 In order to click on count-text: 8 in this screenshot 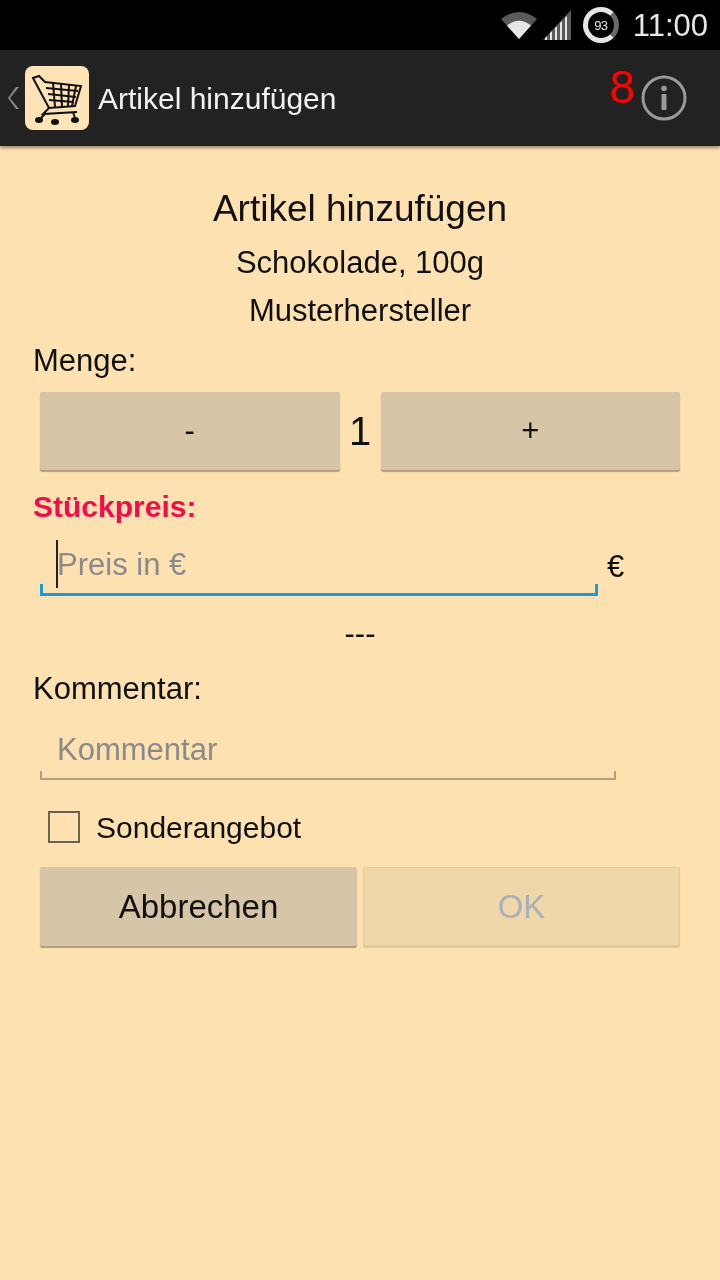, I will do `click(622, 87)`.